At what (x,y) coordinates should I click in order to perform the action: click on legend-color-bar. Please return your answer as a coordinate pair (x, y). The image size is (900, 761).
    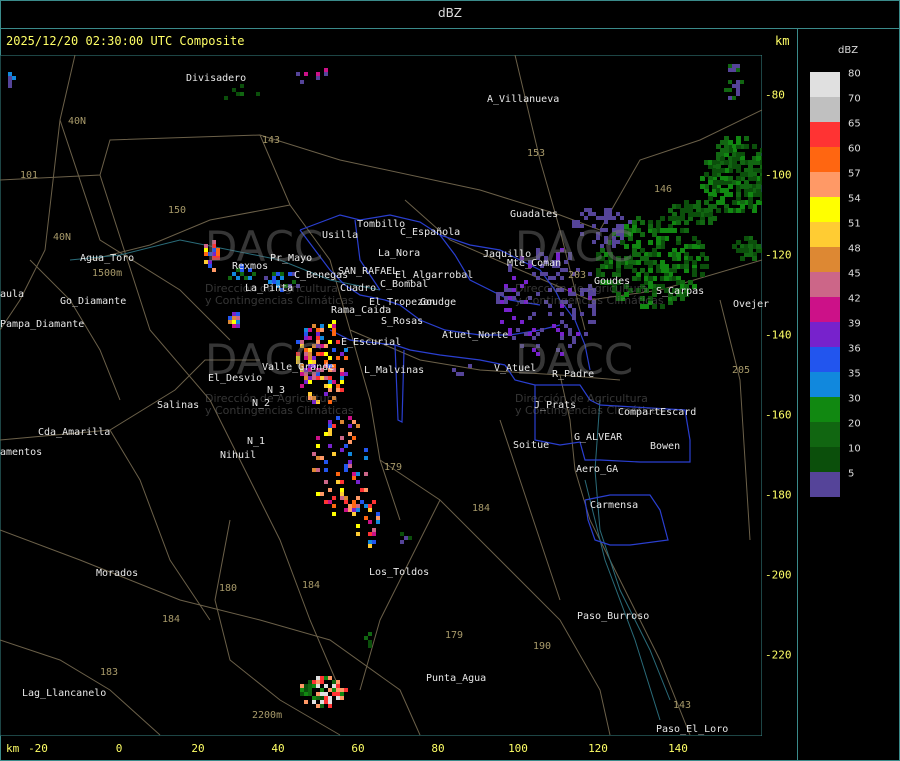
    Looking at the image, I should click on (825, 284).